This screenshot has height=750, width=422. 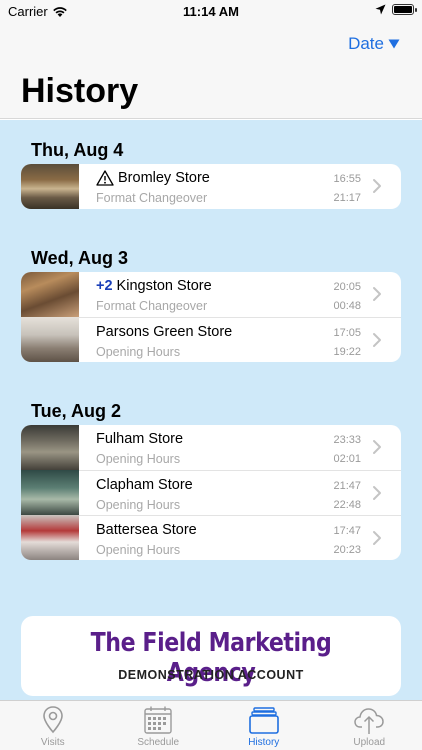 I want to click on visit-start-time: 17:47, so click(x=347, y=531).